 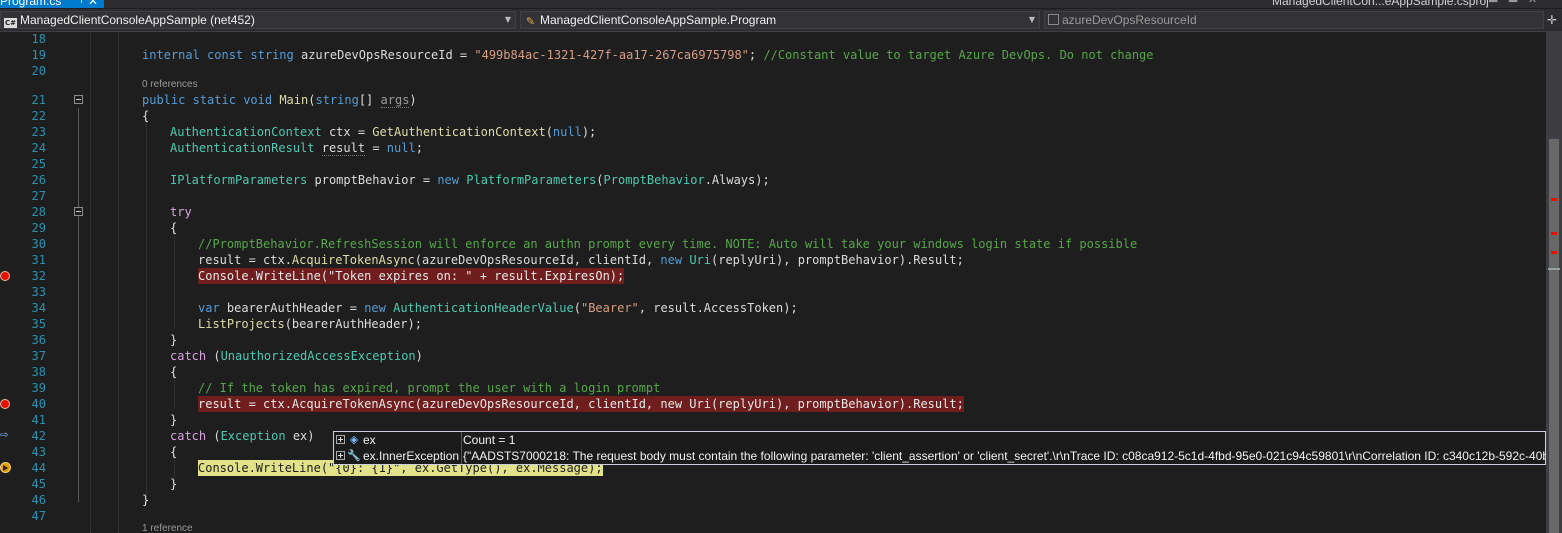 What do you see at coordinates (773, 500) in the screenshot?
I see `code-line-46: 46 }` at bounding box center [773, 500].